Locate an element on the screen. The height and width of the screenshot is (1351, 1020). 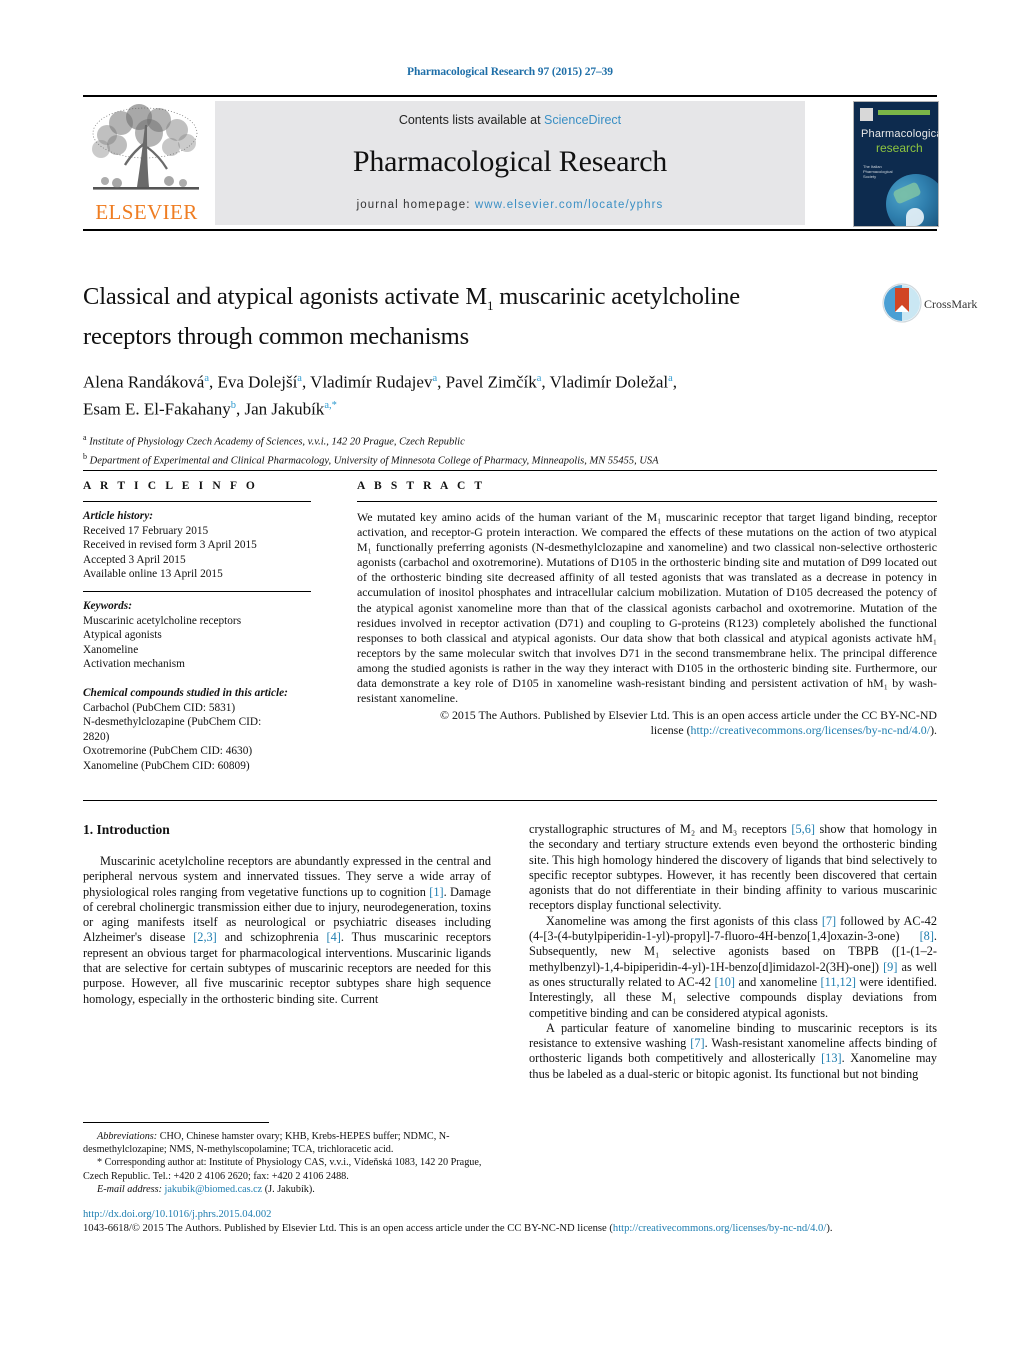
license-prefix: license ( is located at coordinates (670, 730).